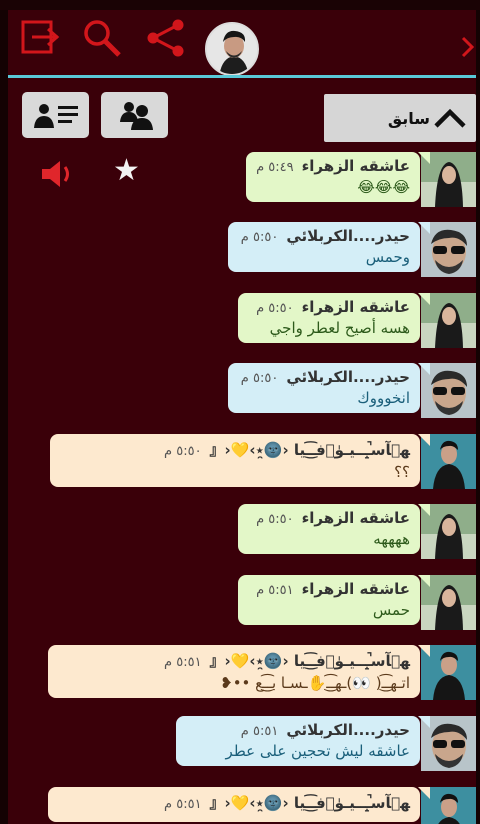 The width and height of the screenshot is (480, 824). I want to click on message-text: وحمس, so click(387, 257).